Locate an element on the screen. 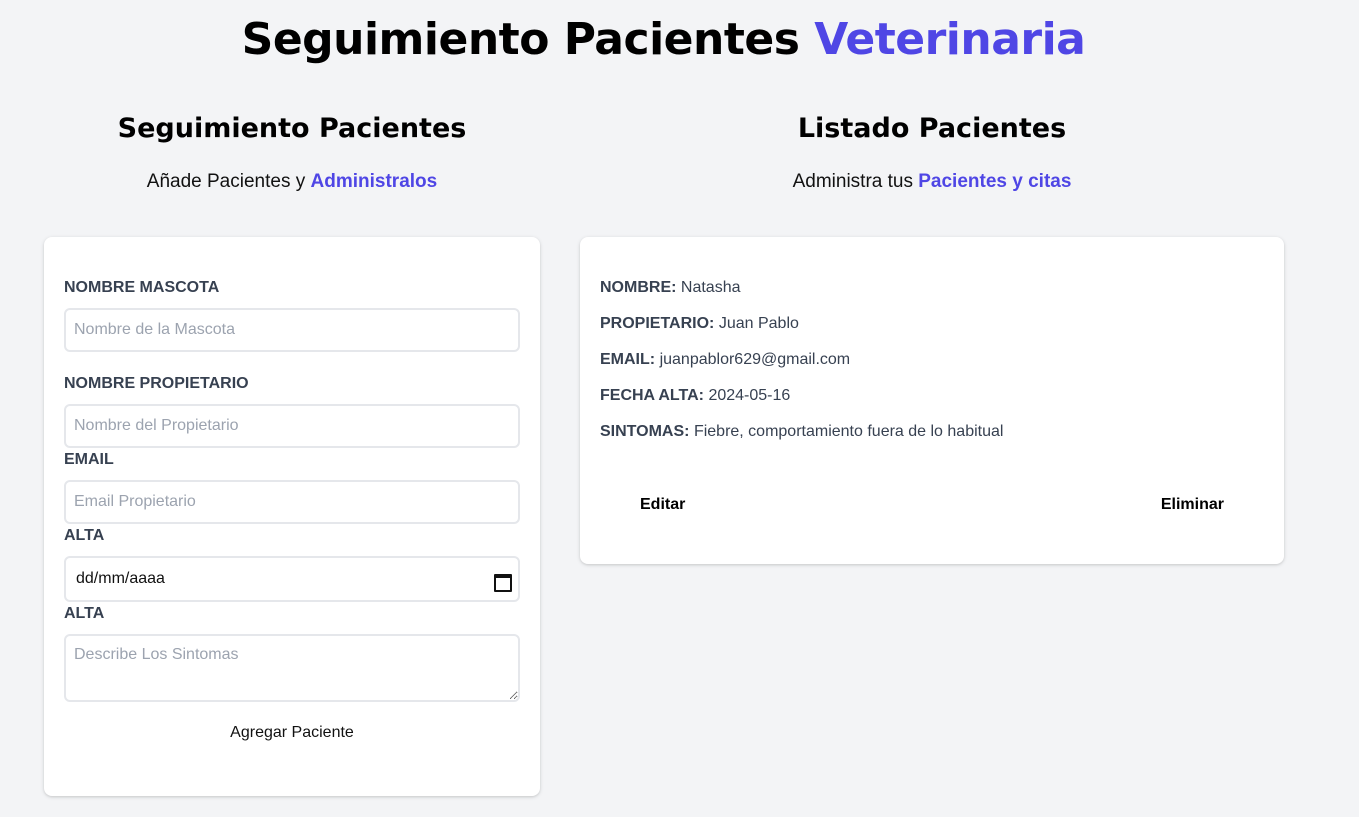 The image size is (1359, 817). patient-owner-label: PROPIETARIO: is located at coordinates (657, 323).